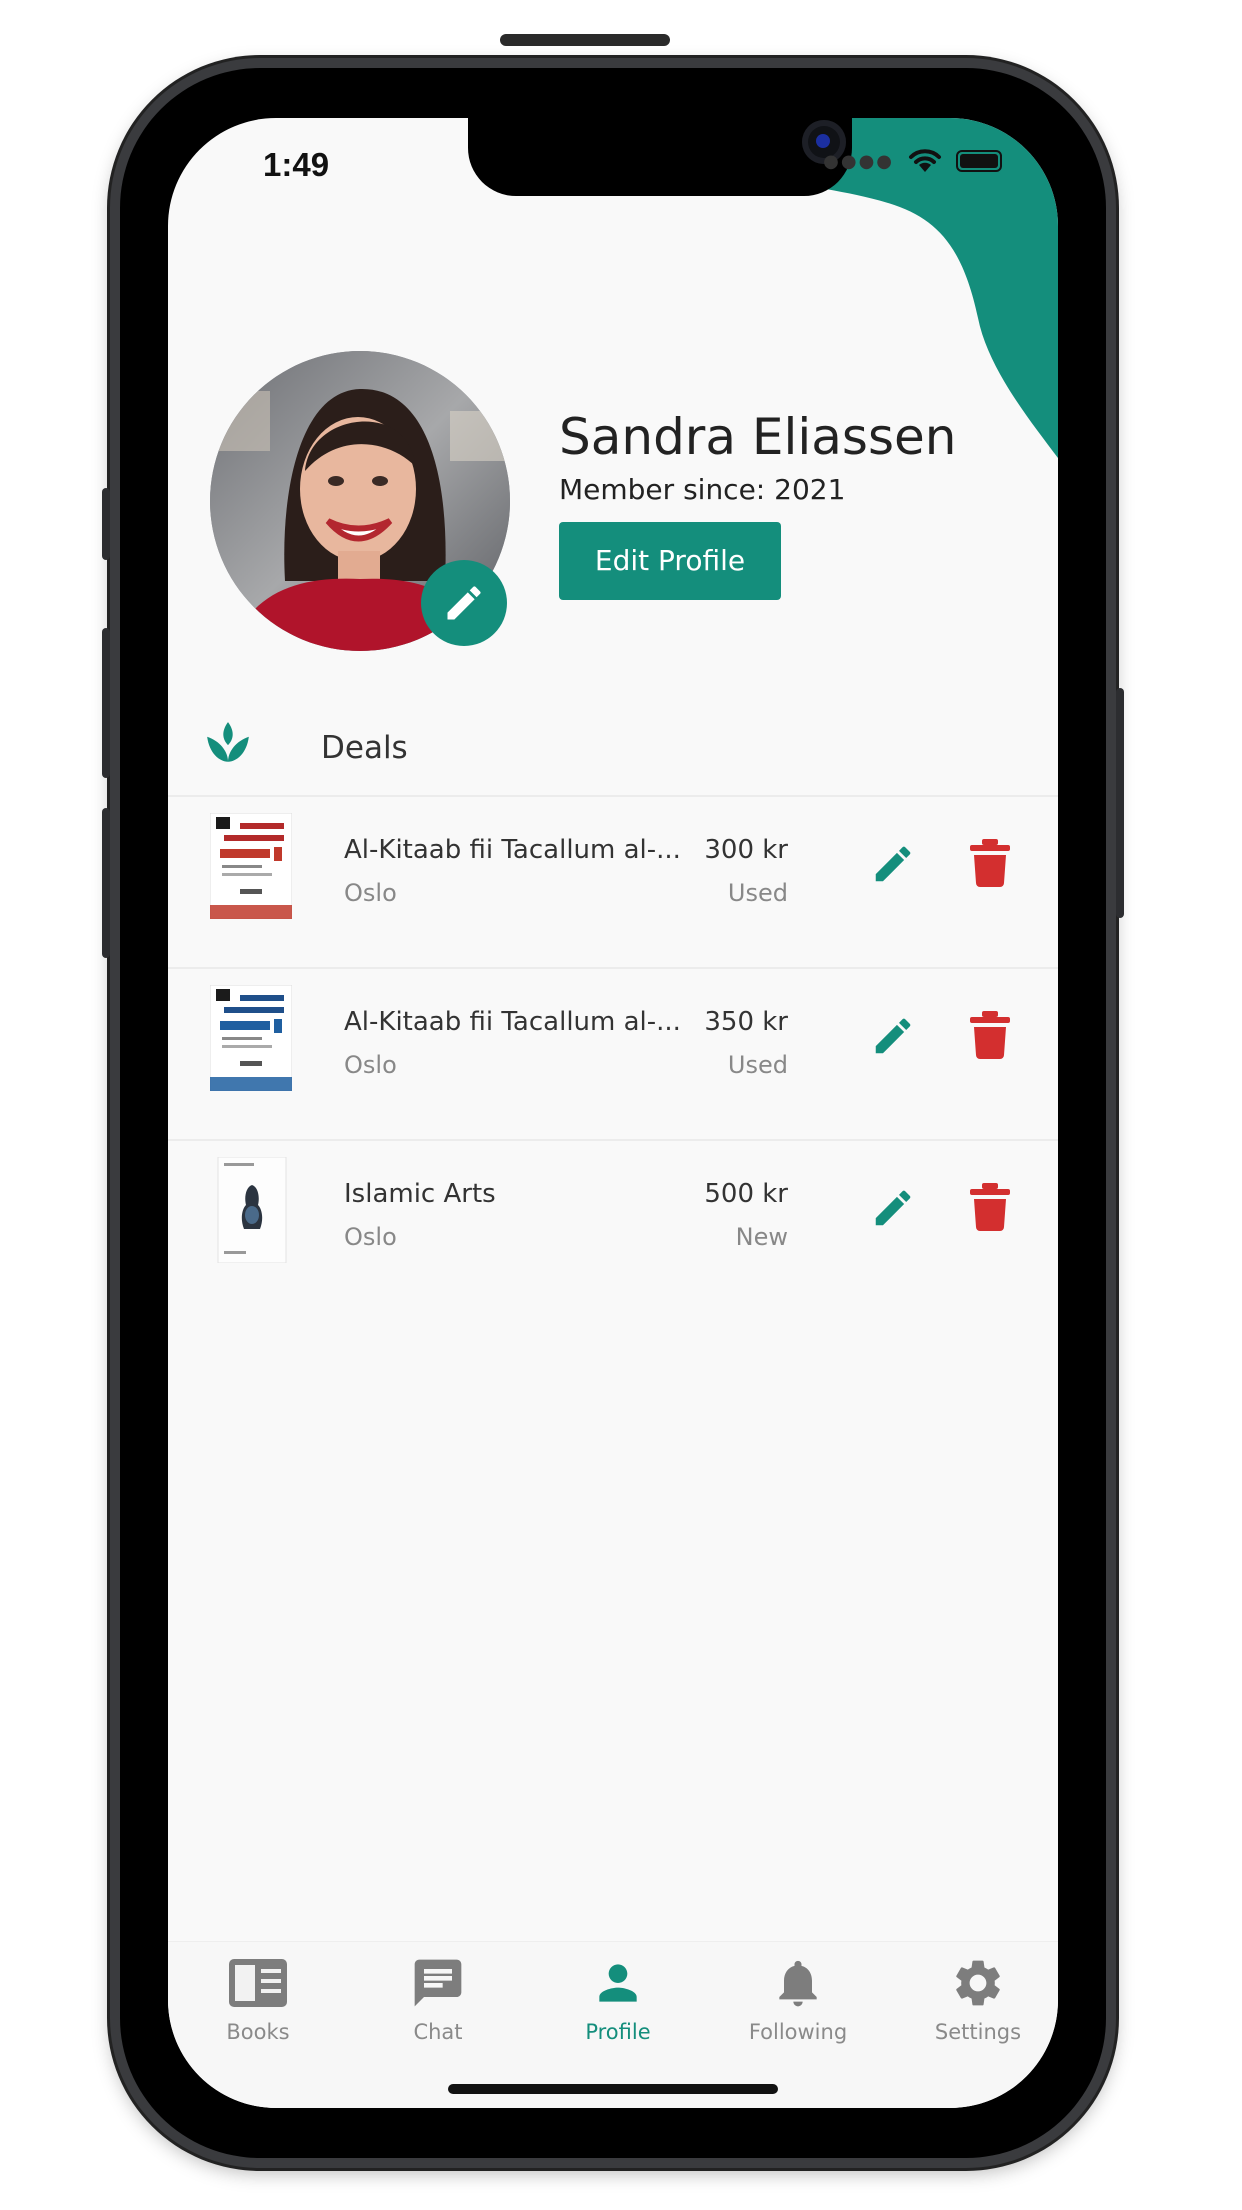  I want to click on avatar-edit-button, so click(464, 603).